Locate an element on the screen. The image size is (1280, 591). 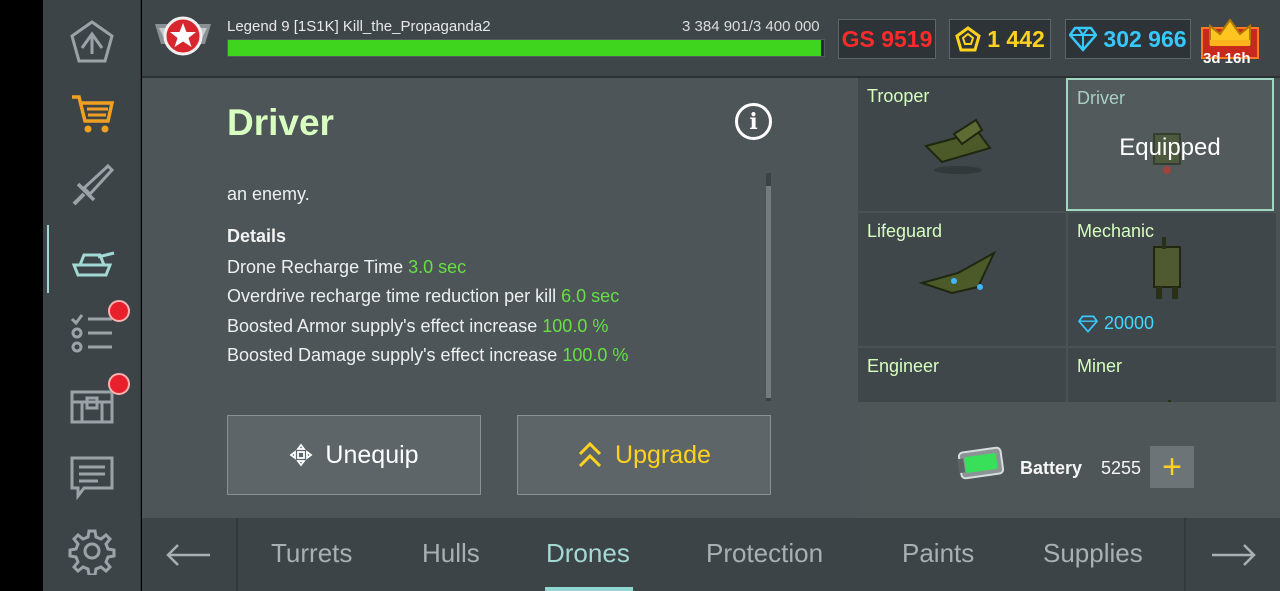
xp-counter: 3 384 901/3 400 000 is located at coordinates (751, 26).